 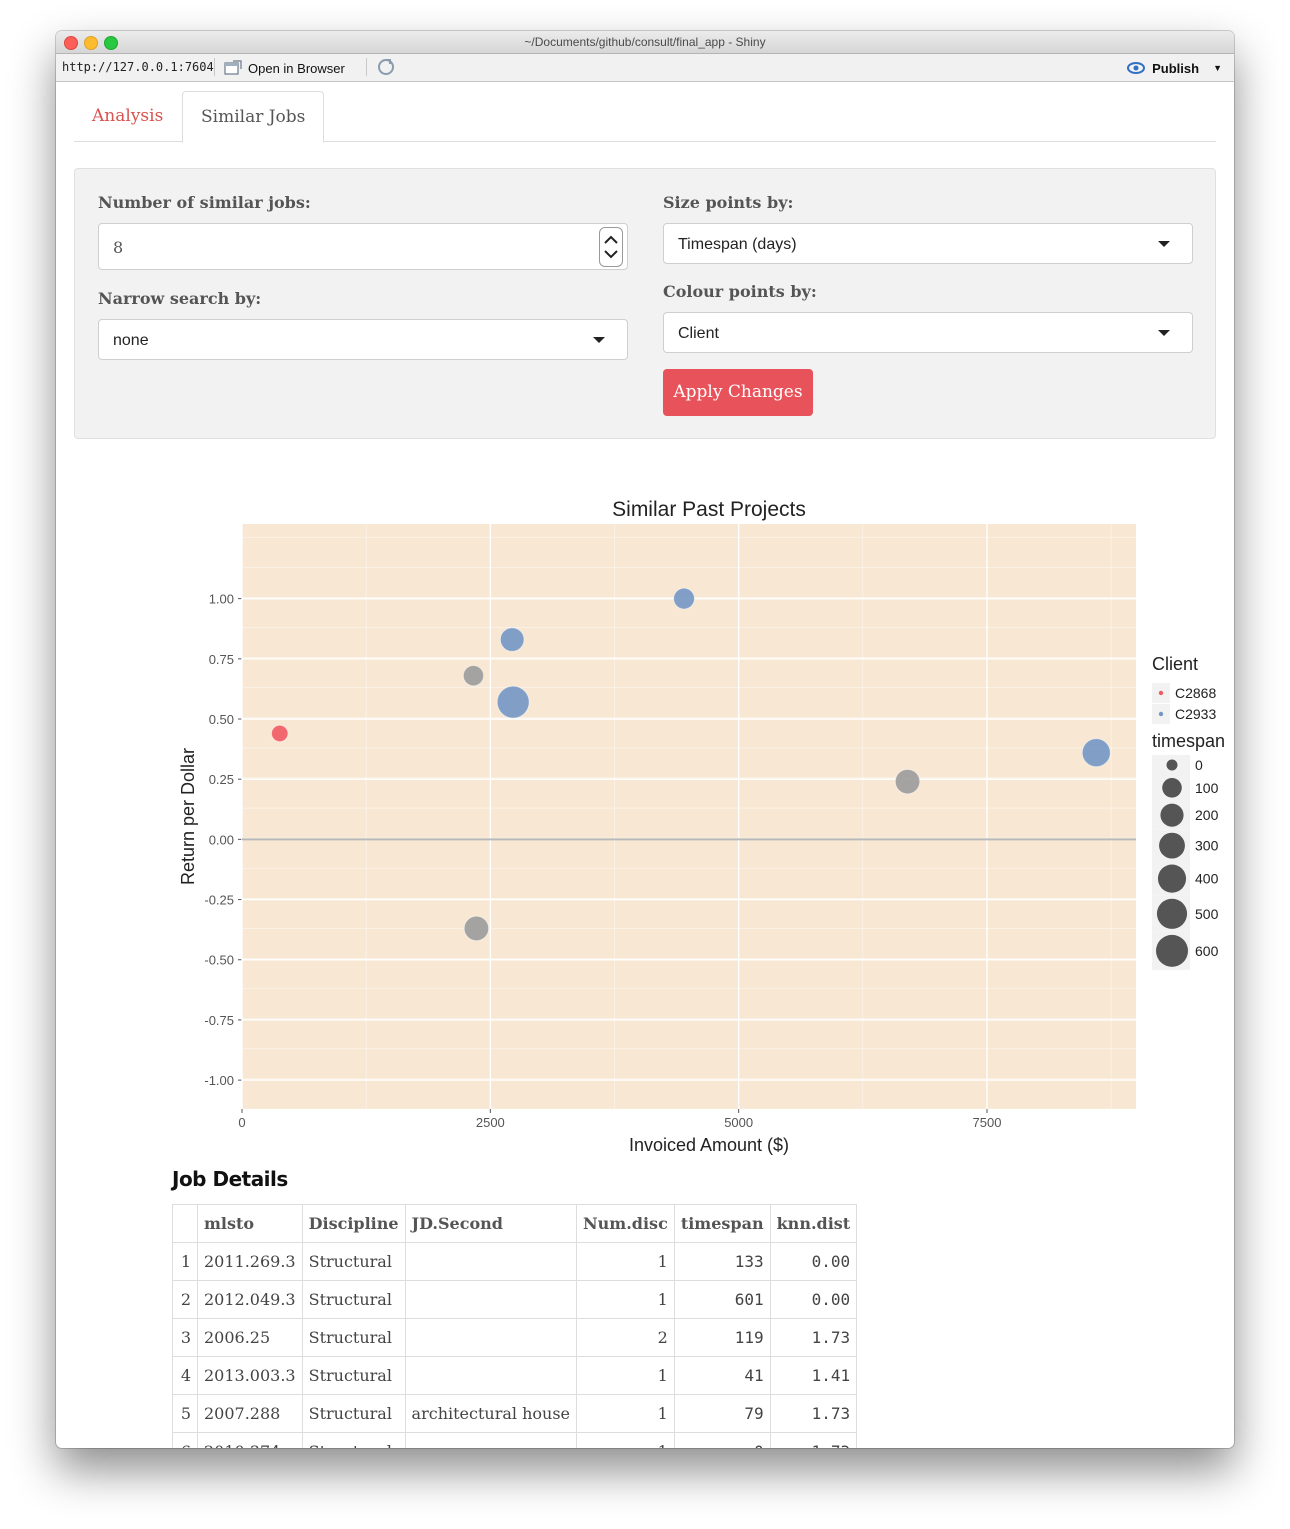 What do you see at coordinates (491, 1413) in the screenshot?
I see `table-cell: architectural house` at bounding box center [491, 1413].